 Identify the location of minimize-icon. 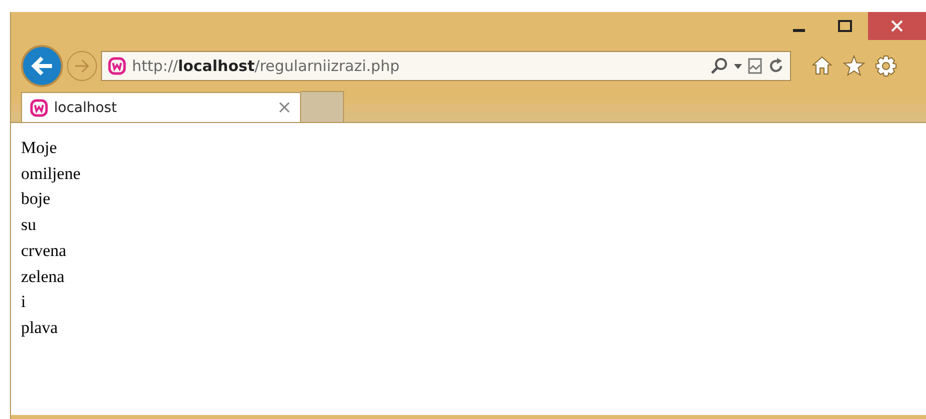
(799, 30).